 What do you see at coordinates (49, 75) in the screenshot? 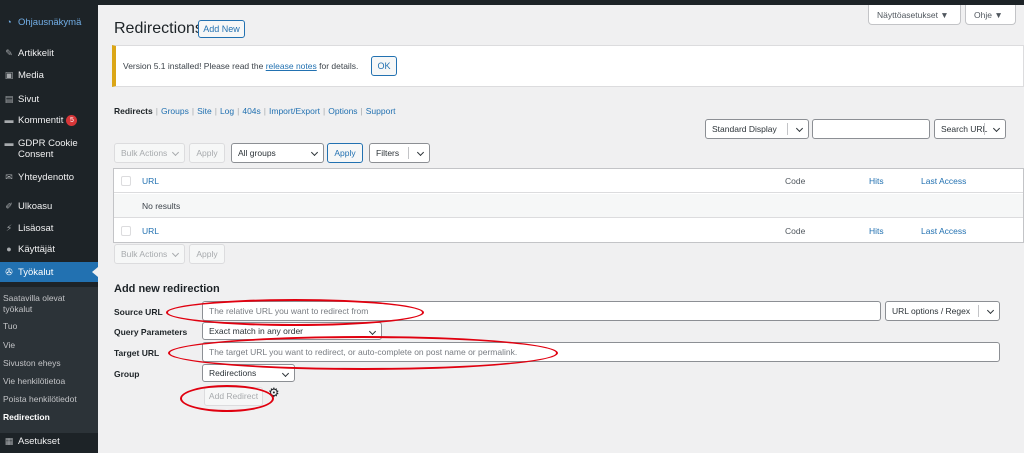
I see `sidebar-item-media: ▣ Media` at bounding box center [49, 75].